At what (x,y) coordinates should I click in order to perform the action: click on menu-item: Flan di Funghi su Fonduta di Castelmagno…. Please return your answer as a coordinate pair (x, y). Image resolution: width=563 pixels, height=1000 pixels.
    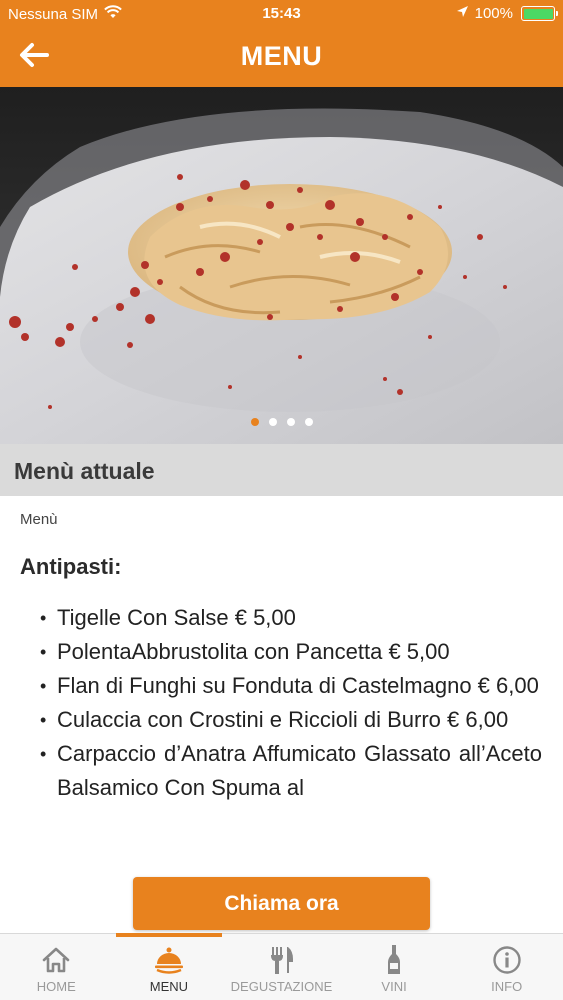
    Looking at the image, I should click on (291, 686).